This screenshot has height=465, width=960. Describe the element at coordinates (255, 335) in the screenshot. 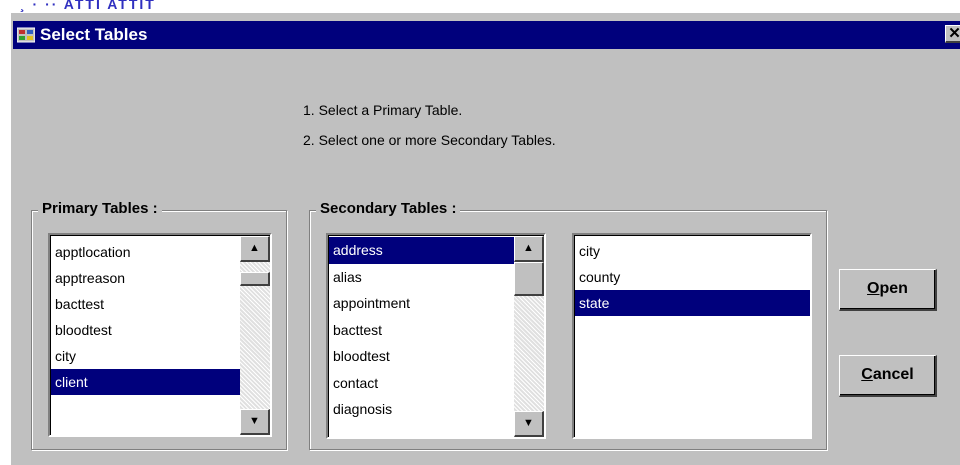

I see `primary-scrollbar: ▲ ▼` at that location.